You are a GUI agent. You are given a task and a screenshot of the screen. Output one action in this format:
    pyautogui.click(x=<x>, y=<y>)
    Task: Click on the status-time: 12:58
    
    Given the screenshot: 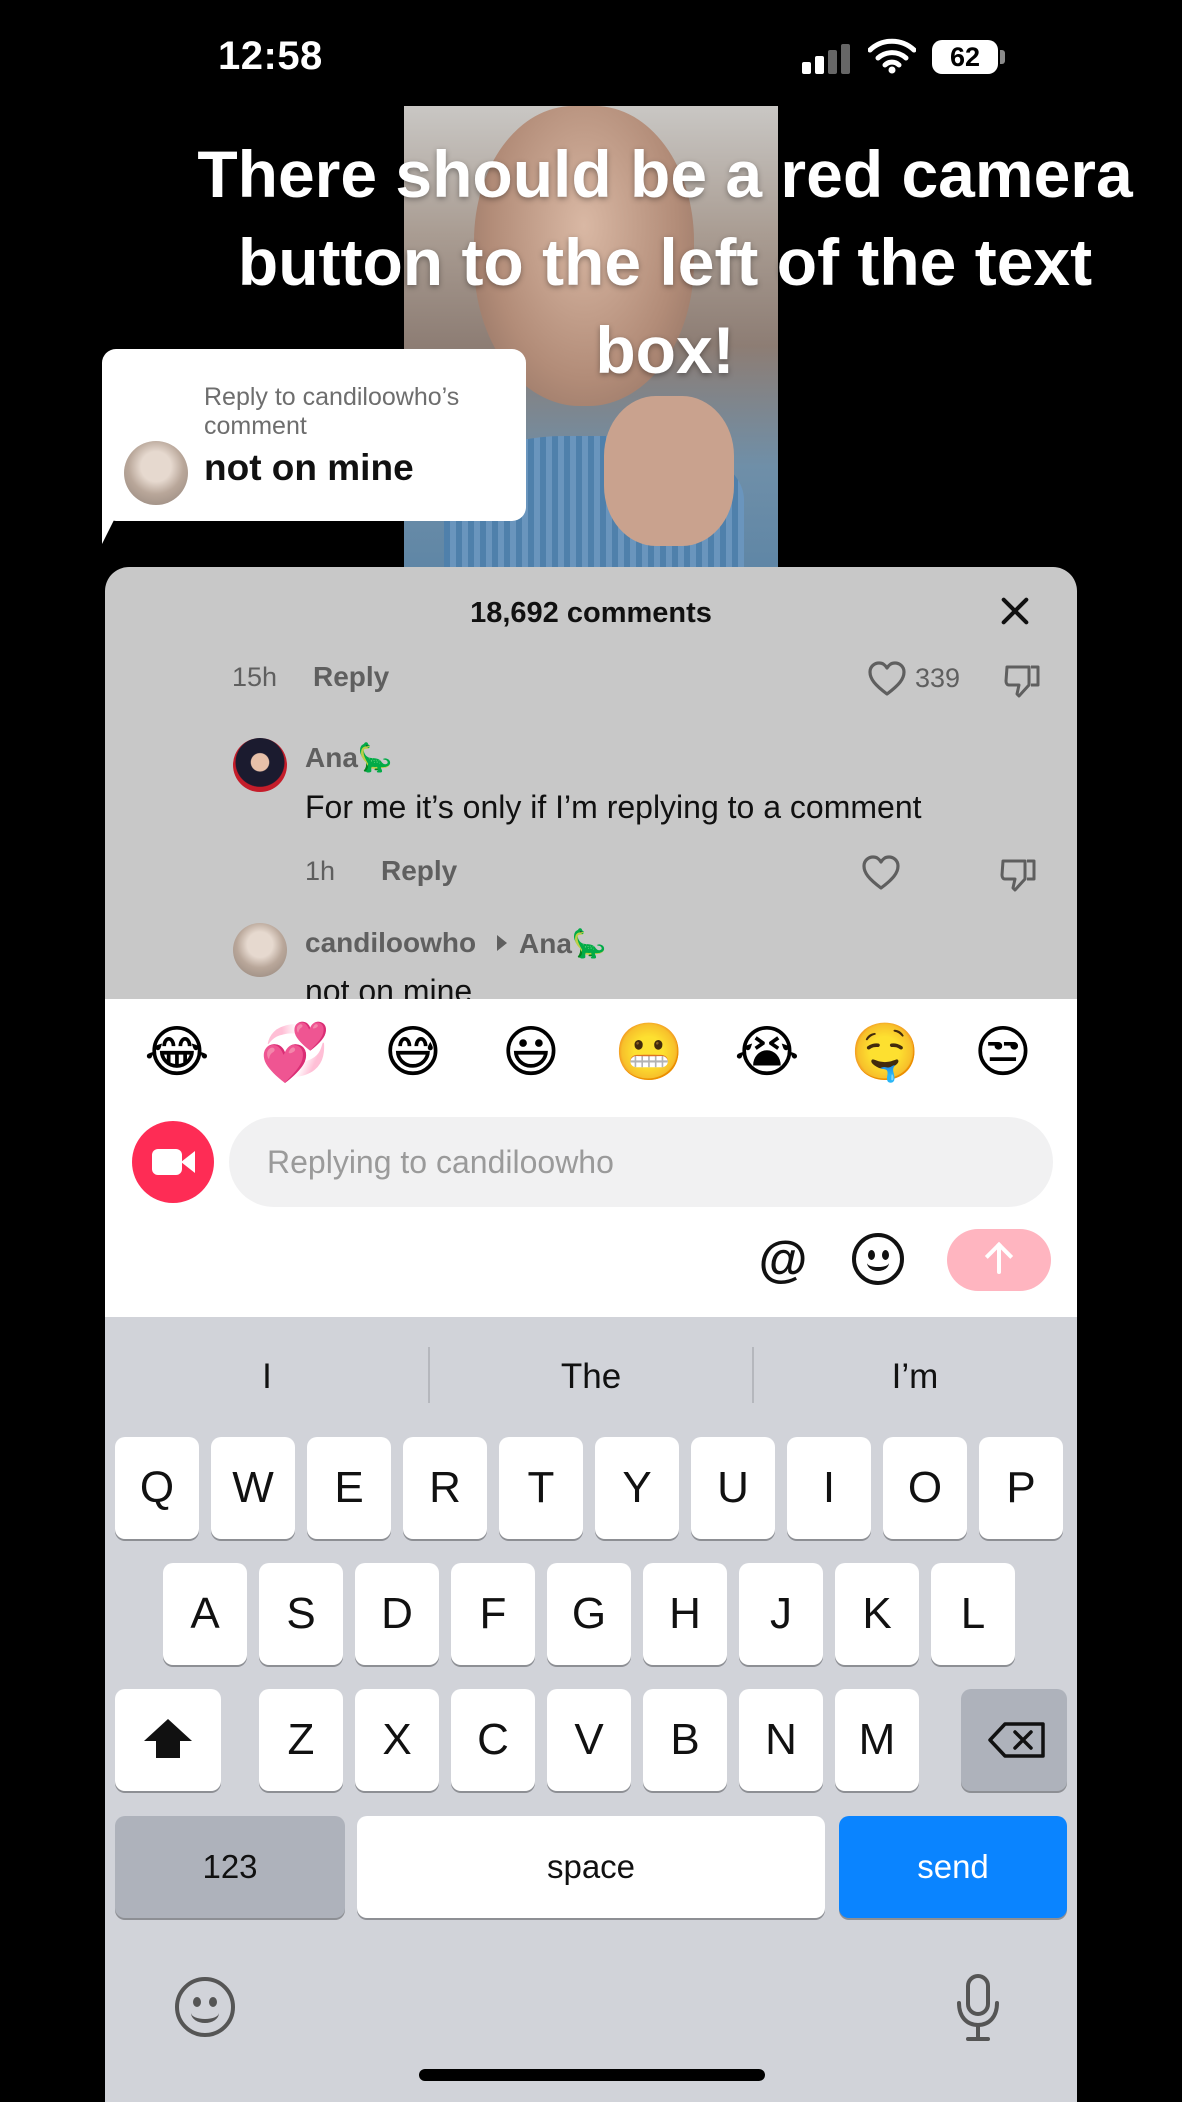 What is the action you would take?
    pyautogui.click(x=270, y=56)
    